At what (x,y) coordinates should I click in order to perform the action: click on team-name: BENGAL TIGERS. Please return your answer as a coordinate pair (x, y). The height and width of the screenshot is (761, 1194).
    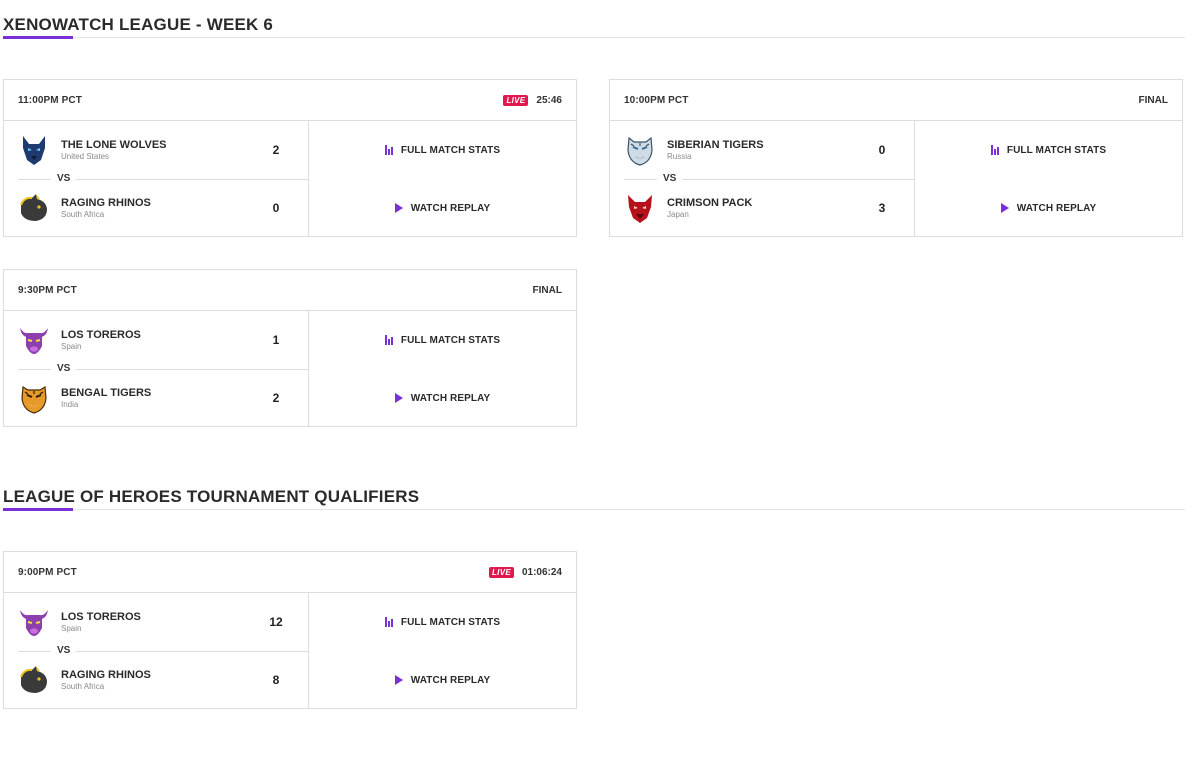
    Looking at the image, I should click on (106, 392).